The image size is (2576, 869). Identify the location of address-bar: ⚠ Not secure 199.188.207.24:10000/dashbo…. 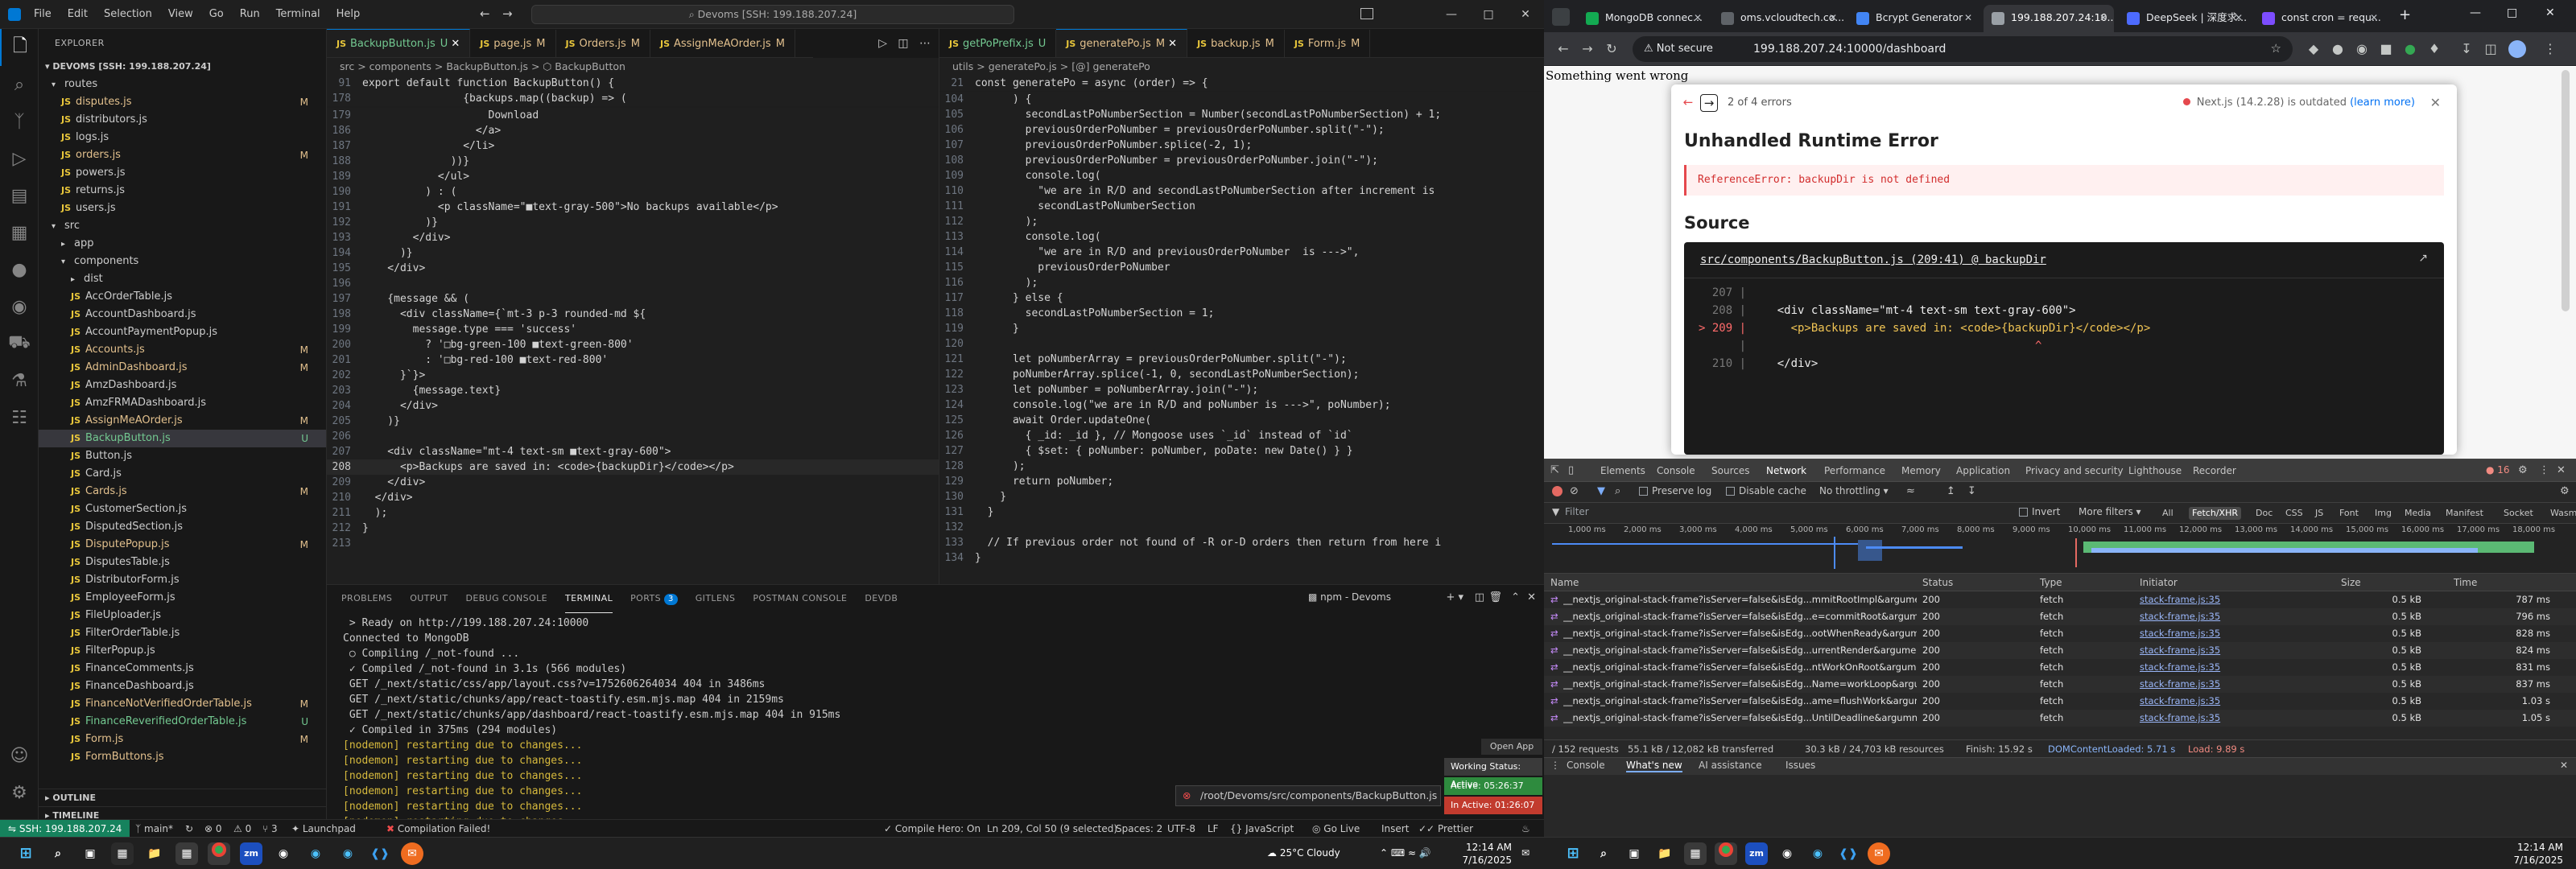
(1963, 49).